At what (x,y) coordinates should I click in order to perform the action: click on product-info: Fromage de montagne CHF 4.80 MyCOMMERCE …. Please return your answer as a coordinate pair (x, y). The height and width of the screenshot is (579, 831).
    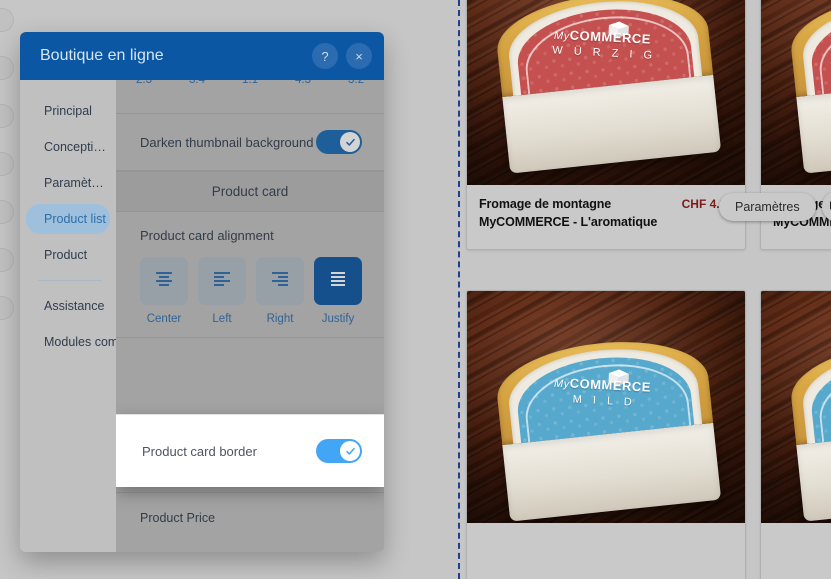
    Looking at the image, I should click on (606, 215).